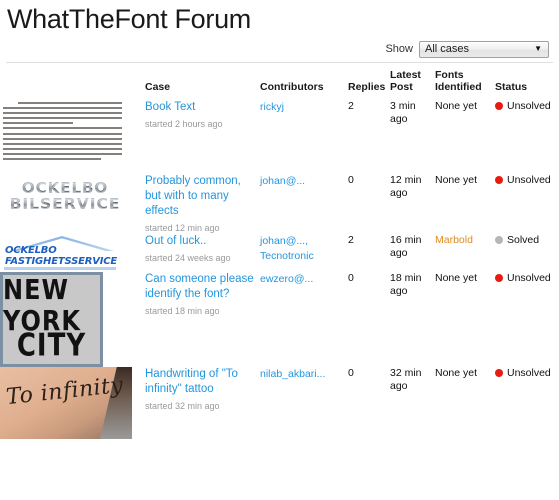 This screenshot has width=559, height=500. What do you see at coordinates (304, 137) in the screenshot?
I see `contributors-cell: rickyj` at bounding box center [304, 137].